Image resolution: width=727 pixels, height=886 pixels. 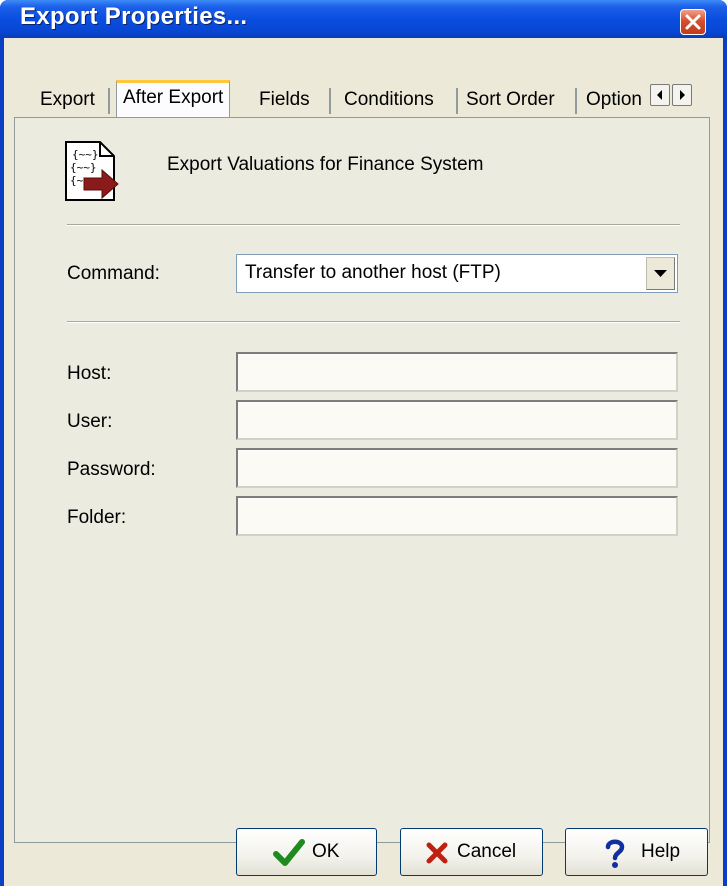 I want to click on folder-label: Folder:, so click(x=97, y=517).